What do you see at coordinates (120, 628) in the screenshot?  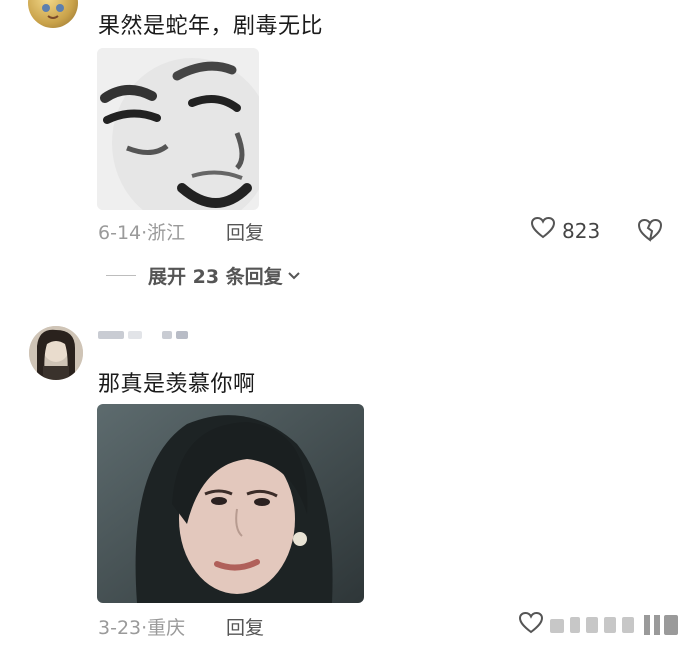 I see `comment-date: 3-23` at bounding box center [120, 628].